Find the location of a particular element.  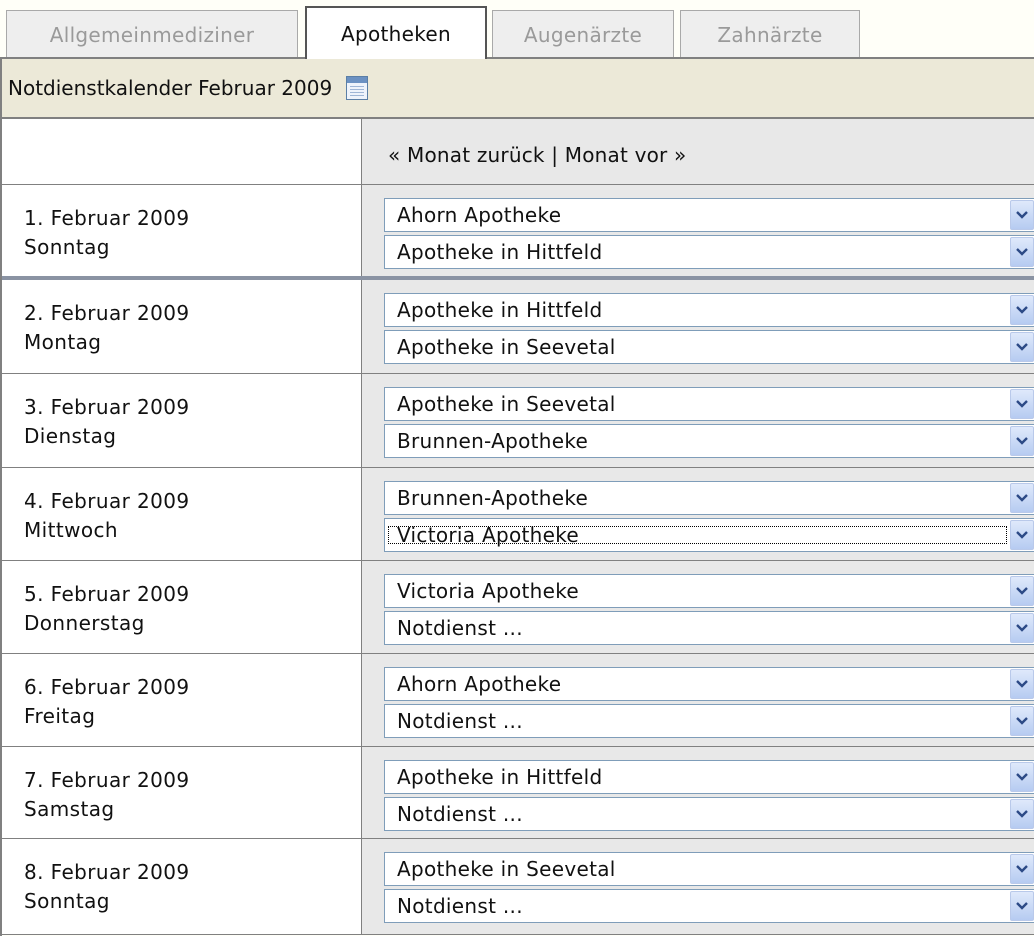

pharmacy-select-secondary: Brunnen-Apotheke is located at coordinates (709, 441).